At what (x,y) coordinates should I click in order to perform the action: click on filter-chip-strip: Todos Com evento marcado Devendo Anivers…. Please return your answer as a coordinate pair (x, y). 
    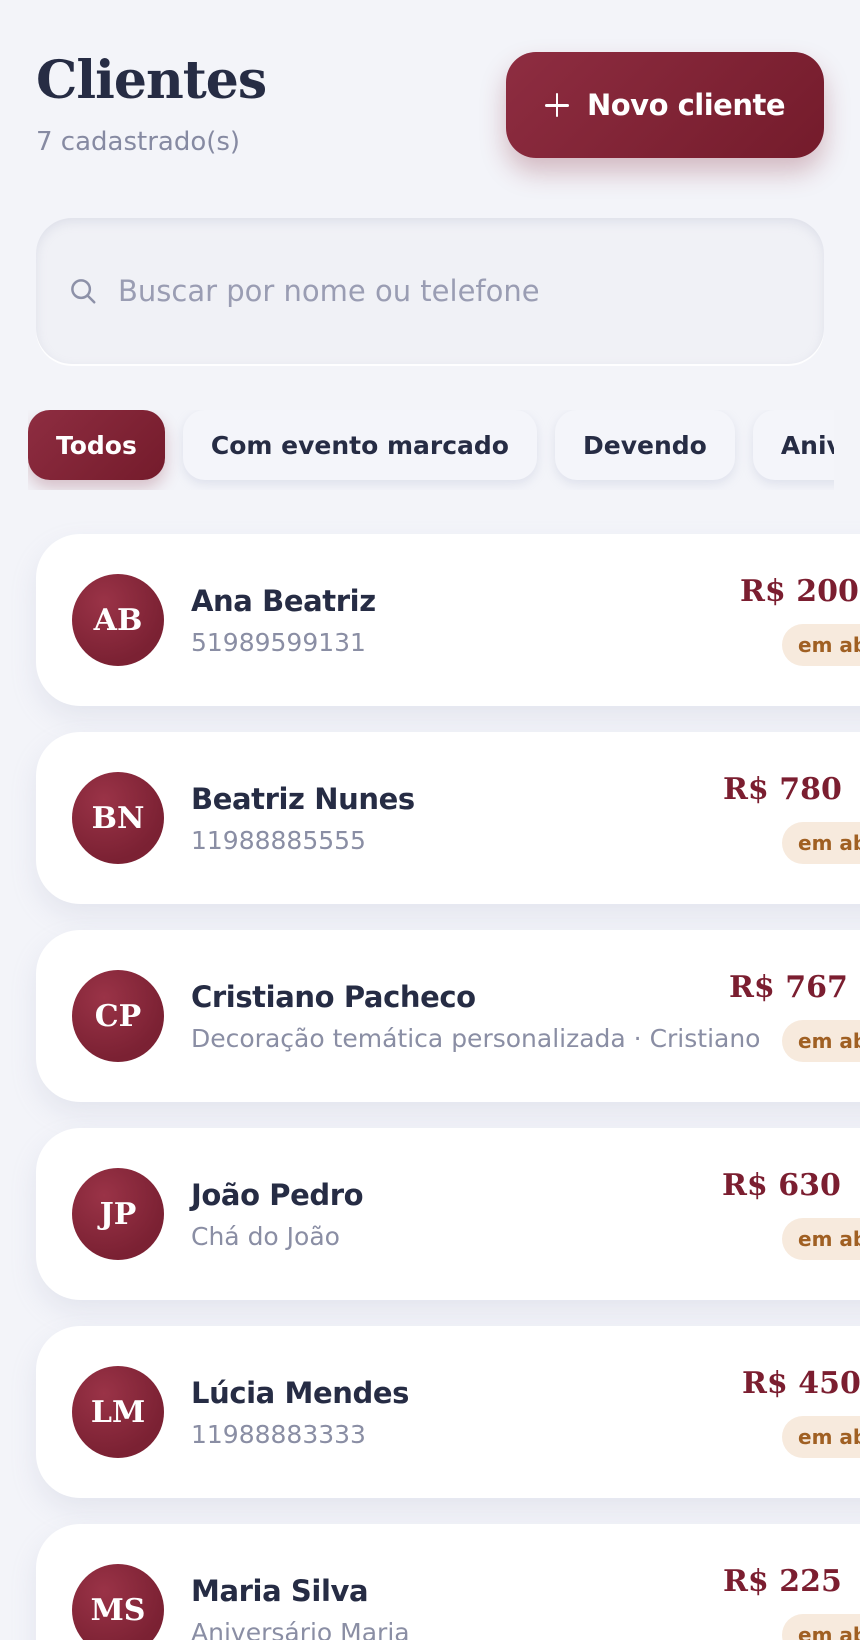
    Looking at the image, I should click on (431, 445).